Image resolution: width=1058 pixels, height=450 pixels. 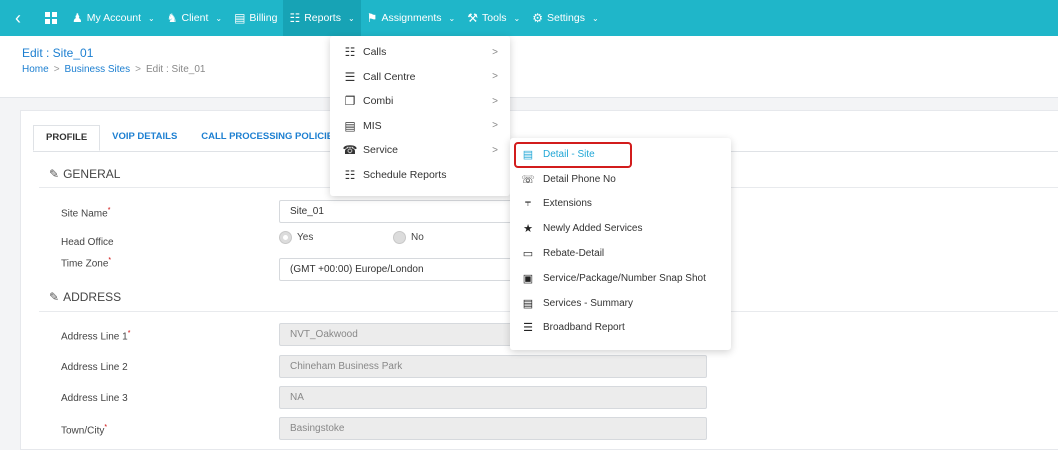 What do you see at coordinates (83, 431) in the screenshot?
I see `town-city-label-text: Town/City` at bounding box center [83, 431].